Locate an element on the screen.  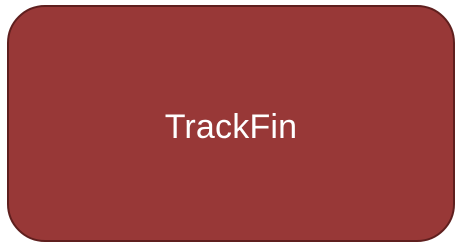
tile-label: TrackFin is located at coordinates (231, 126).